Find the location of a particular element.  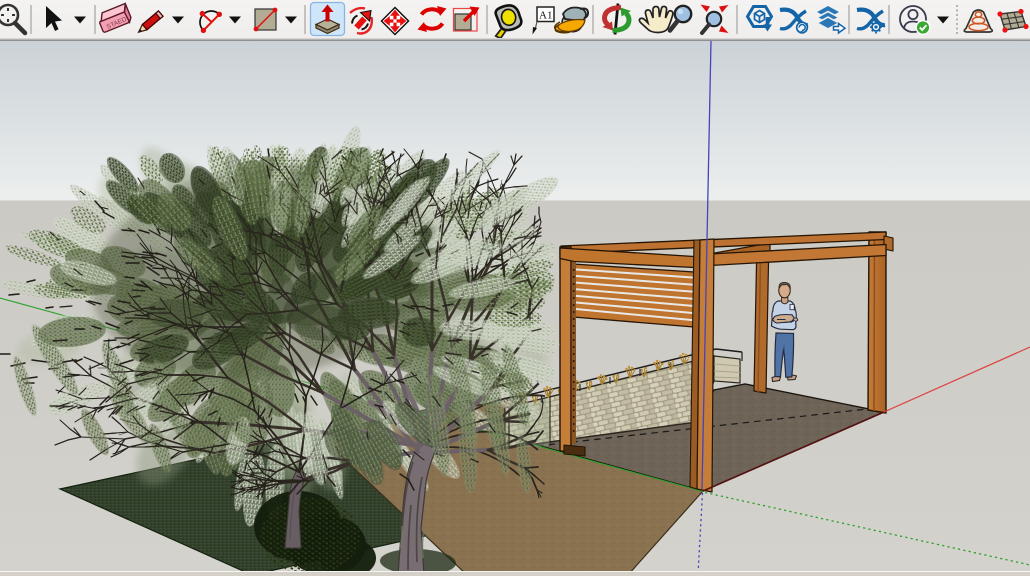

svg-text: A1 is located at coordinates (545, 16).